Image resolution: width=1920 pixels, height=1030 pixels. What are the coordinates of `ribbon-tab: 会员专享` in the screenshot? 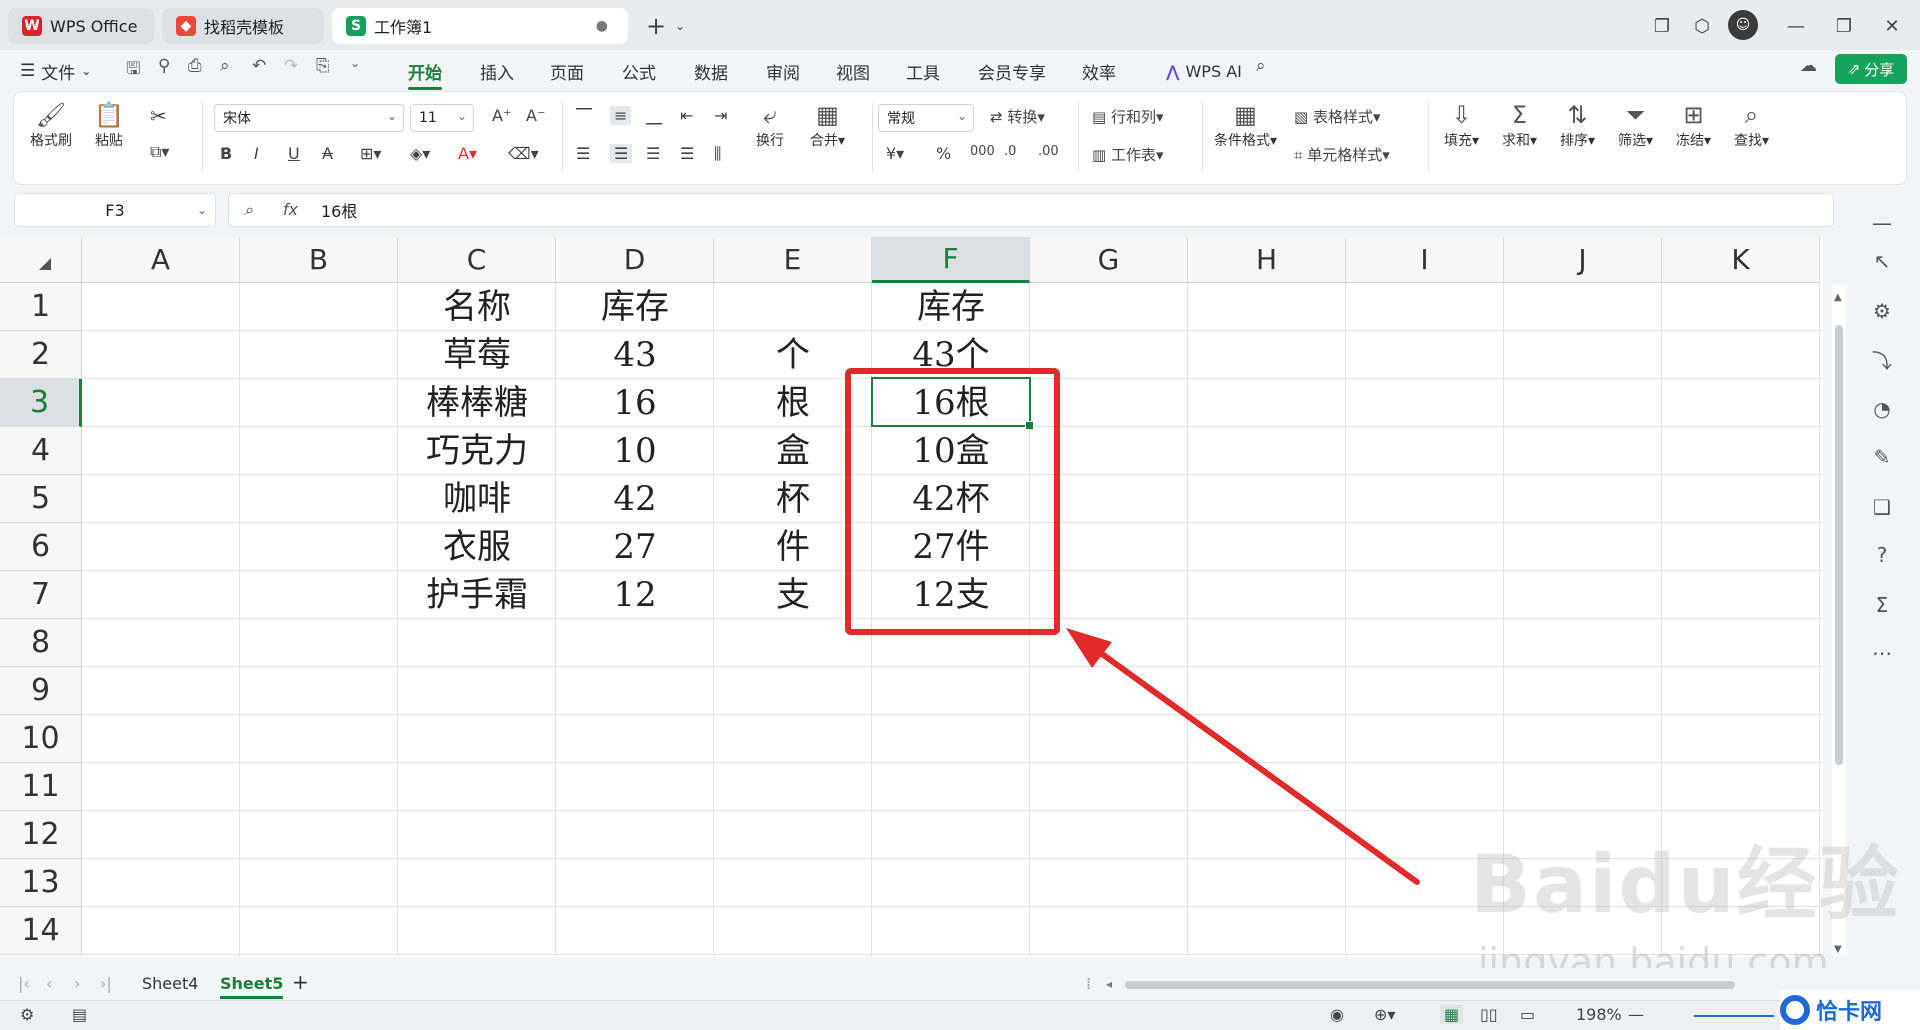 It's located at (1012, 71).